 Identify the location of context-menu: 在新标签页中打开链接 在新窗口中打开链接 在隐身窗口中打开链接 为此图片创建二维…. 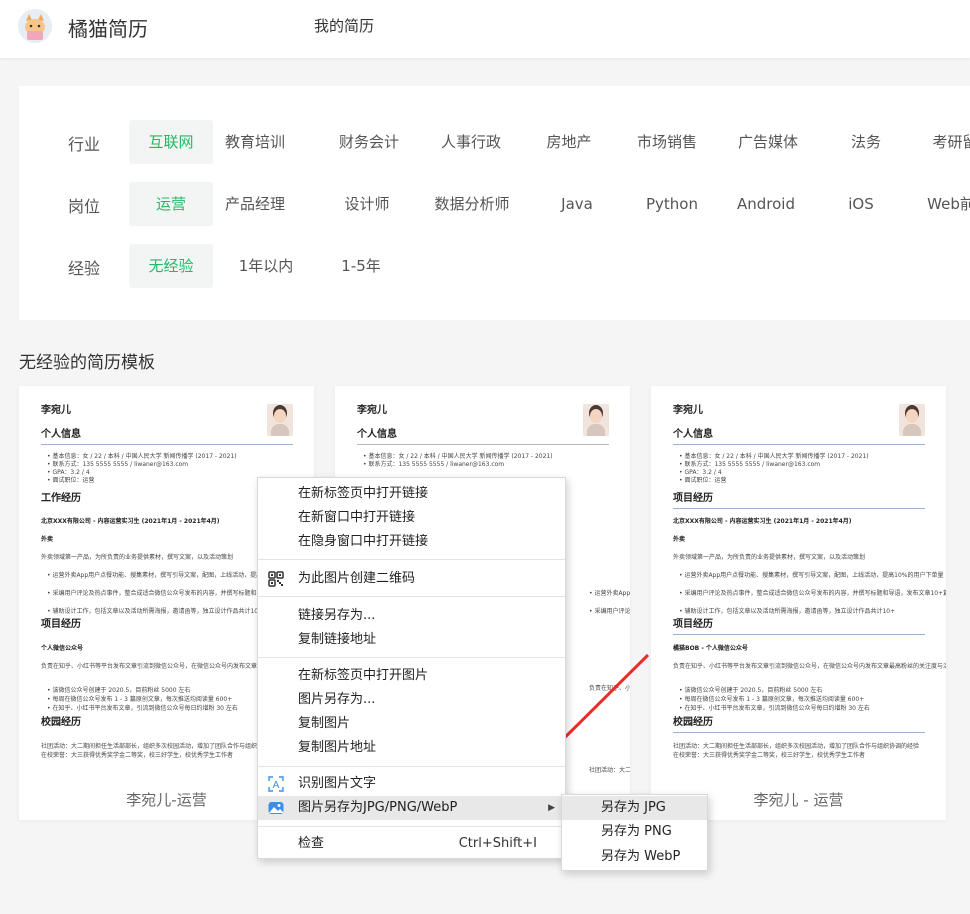
(411, 668).